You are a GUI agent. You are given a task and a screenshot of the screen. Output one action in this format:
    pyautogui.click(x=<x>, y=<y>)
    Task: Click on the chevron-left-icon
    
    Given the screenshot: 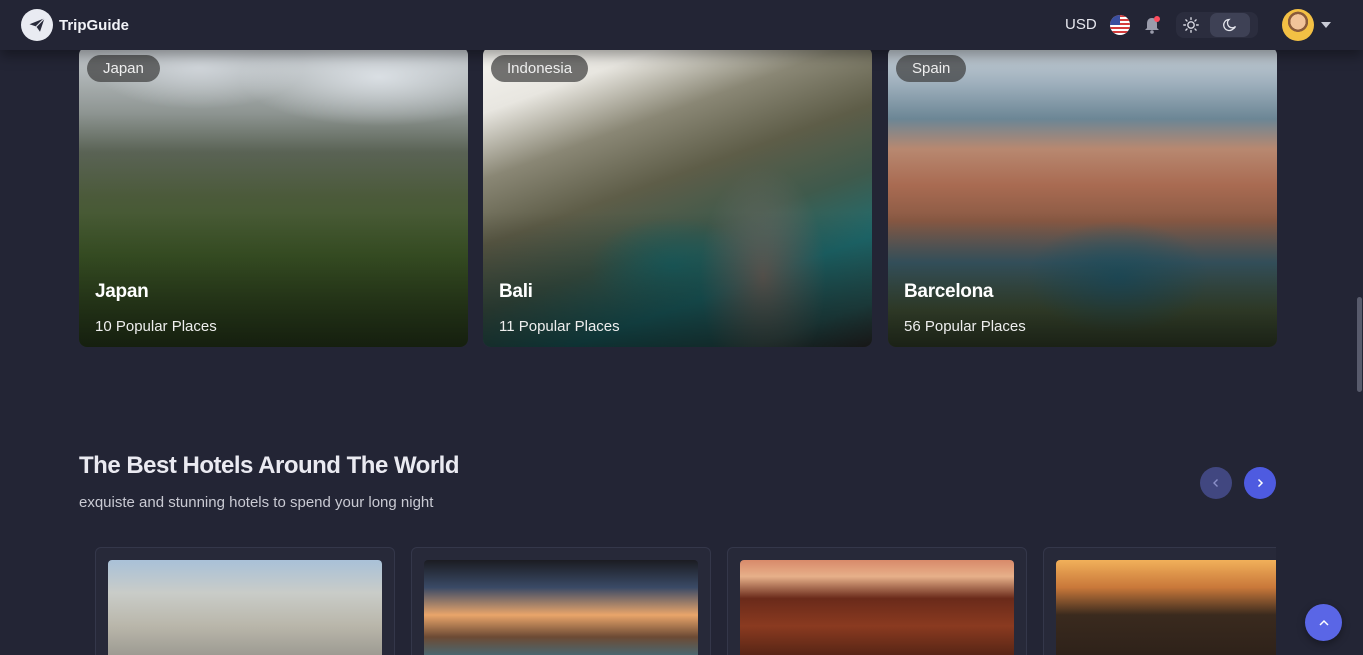 What is the action you would take?
    pyautogui.click(x=1215, y=483)
    